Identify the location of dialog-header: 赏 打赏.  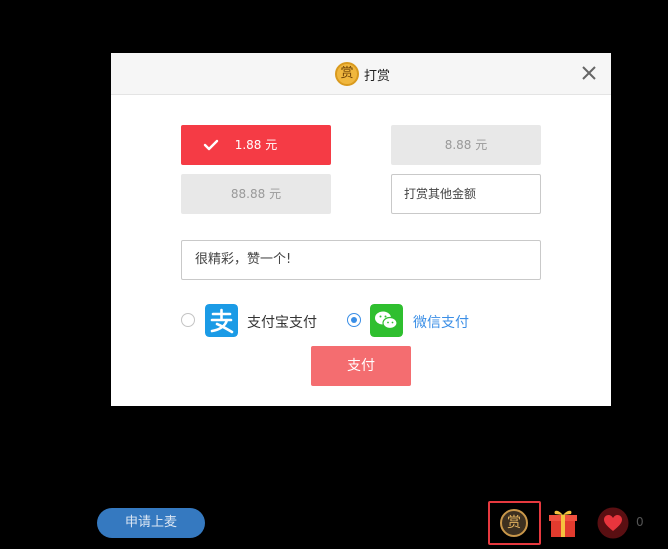
(361, 74).